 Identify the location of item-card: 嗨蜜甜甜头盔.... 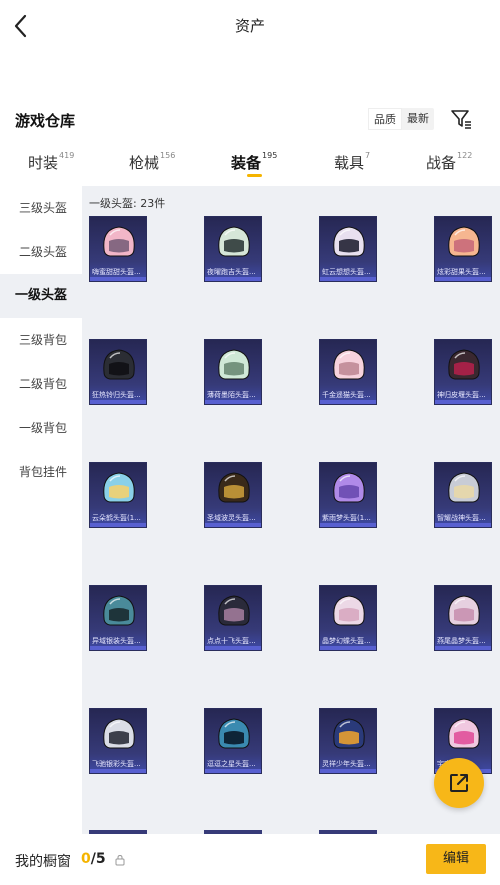
(118, 249).